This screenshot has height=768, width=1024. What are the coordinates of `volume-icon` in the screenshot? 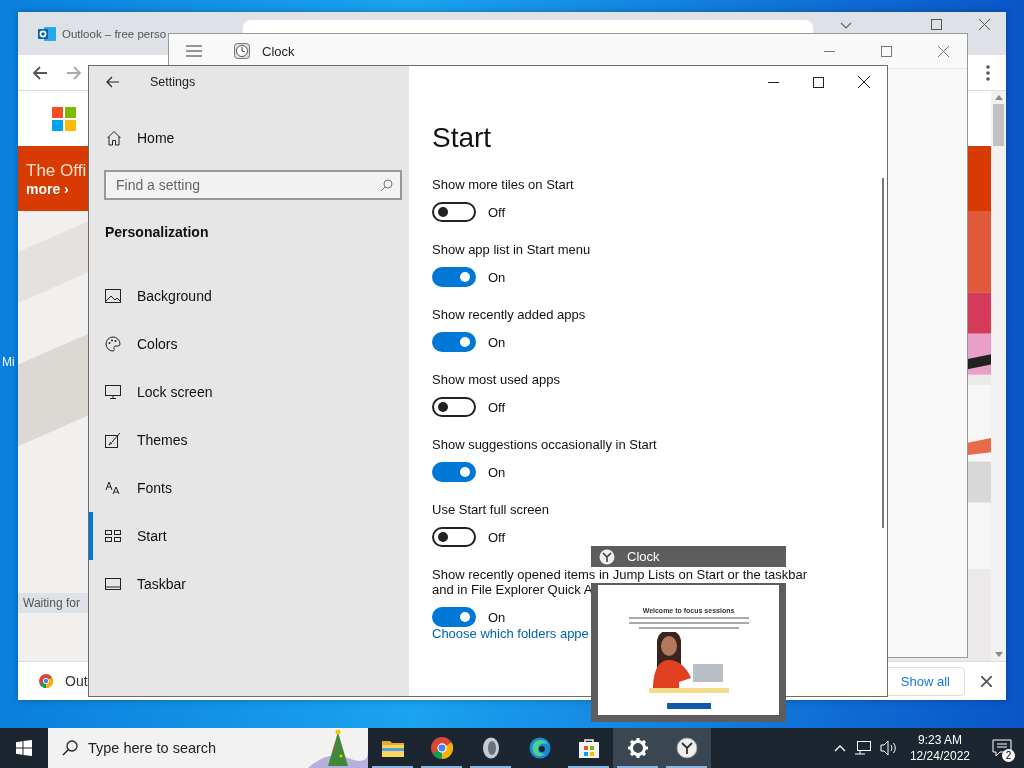 It's located at (888, 748).